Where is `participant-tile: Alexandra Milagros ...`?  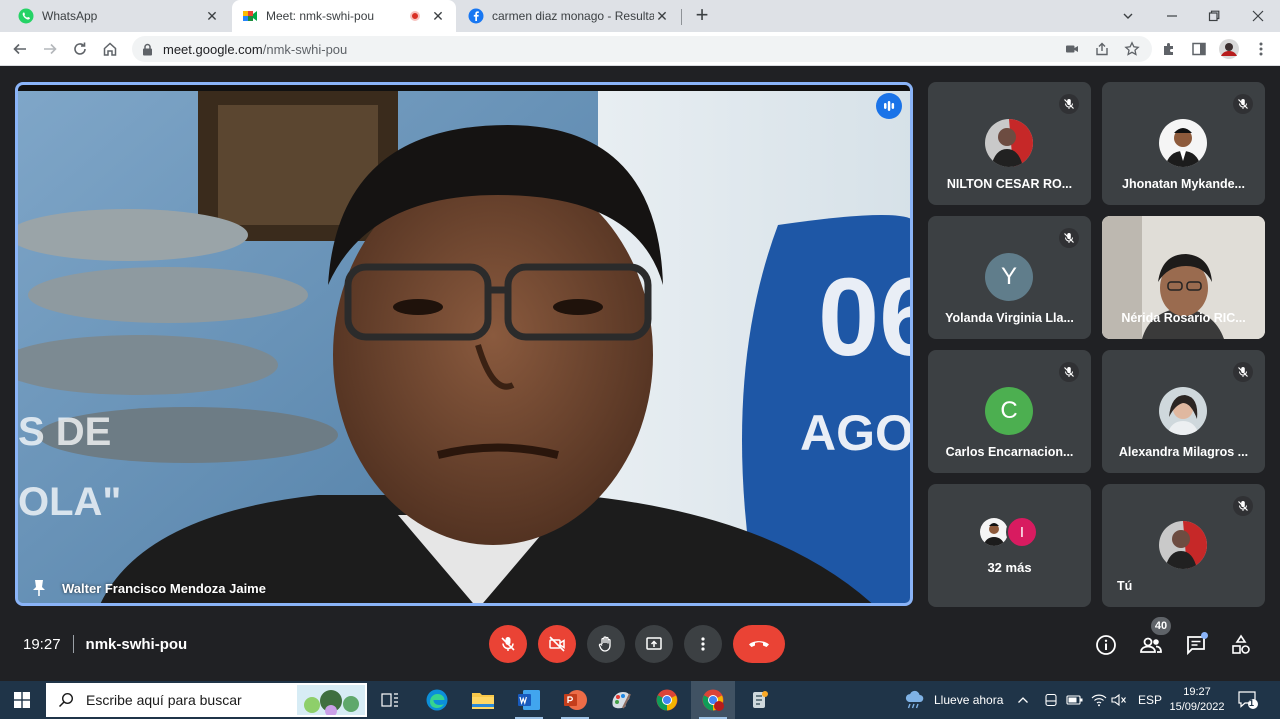 participant-tile: Alexandra Milagros ... is located at coordinates (1183, 411).